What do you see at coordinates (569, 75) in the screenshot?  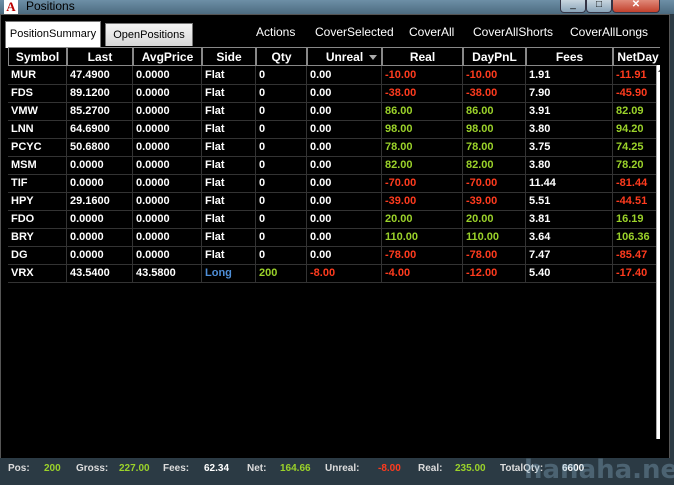 I see `cell-fees: 1.91` at bounding box center [569, 75].